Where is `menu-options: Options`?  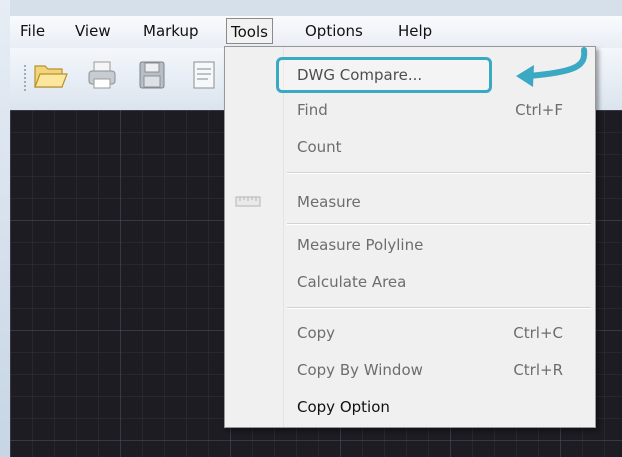 menu-options: Options is located at coordinates (334, 31).